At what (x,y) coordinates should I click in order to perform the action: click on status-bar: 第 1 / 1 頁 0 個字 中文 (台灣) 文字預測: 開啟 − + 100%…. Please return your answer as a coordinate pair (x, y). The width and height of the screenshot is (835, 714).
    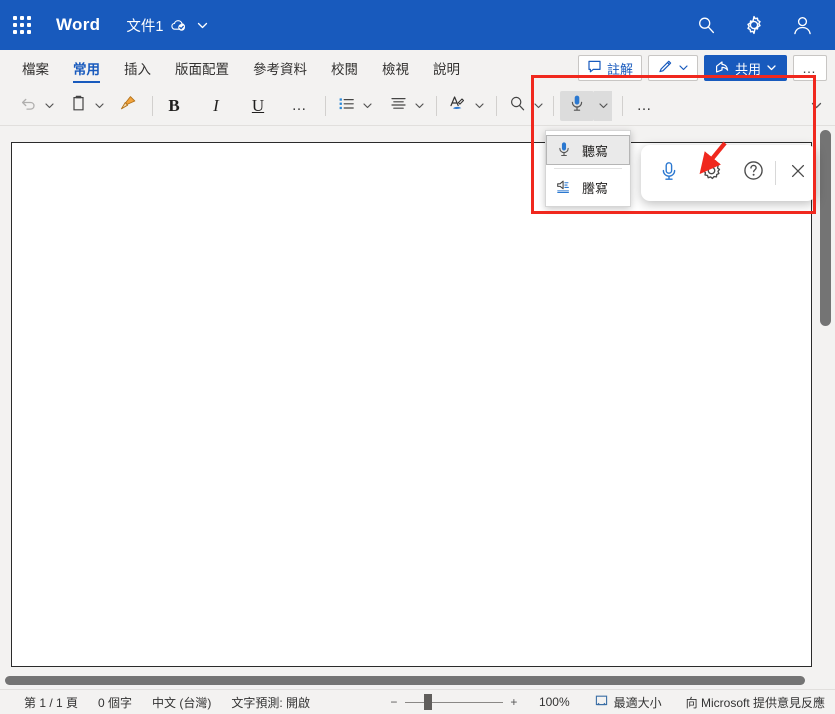
    Looking at the image, I should click on (417, 701).